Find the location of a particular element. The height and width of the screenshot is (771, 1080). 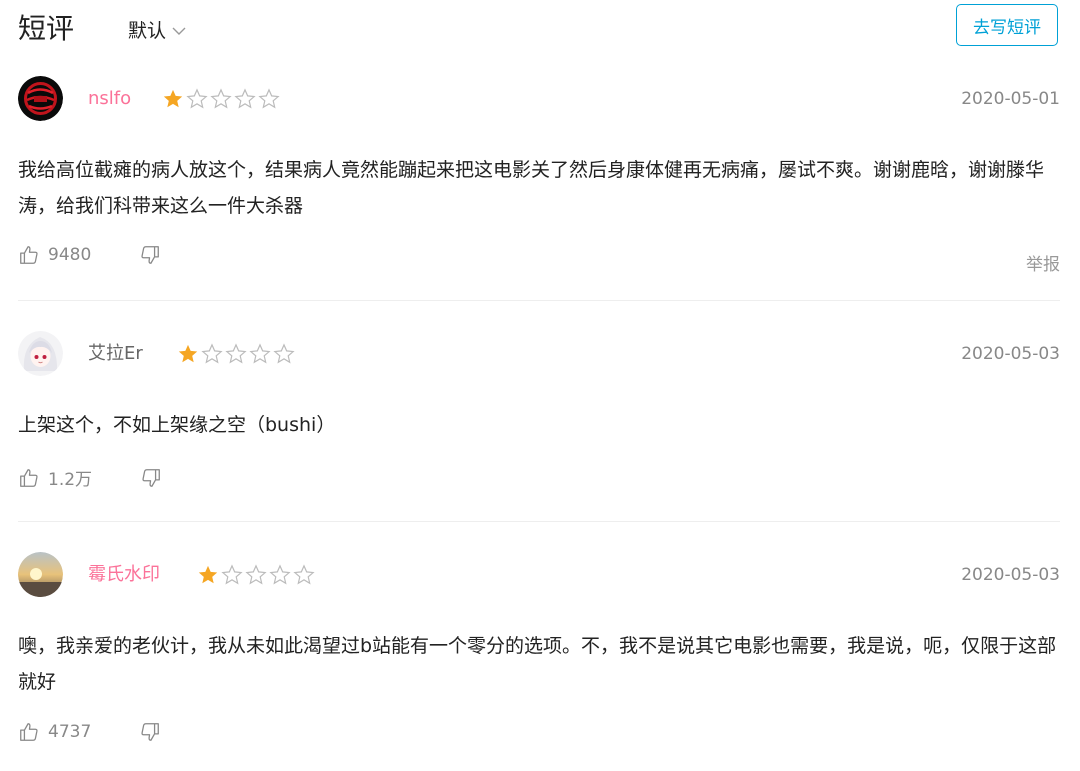

like-button: 4737 is located at coordinates (54, 732).